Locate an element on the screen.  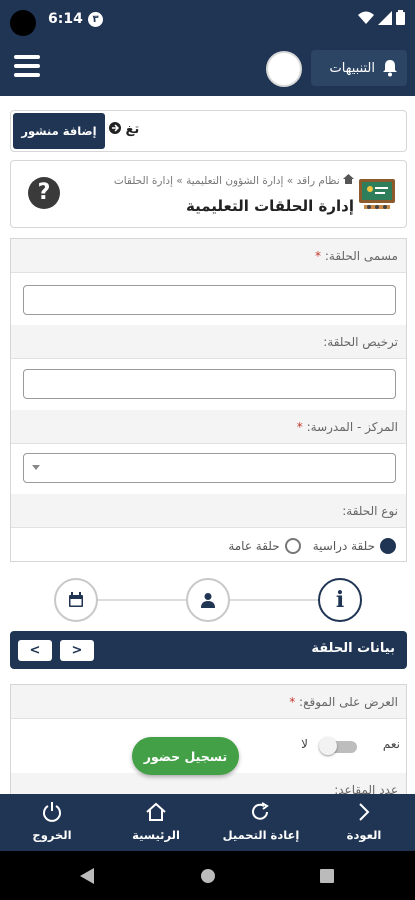
nav-back: العودة is located at coordinates (364, 822).